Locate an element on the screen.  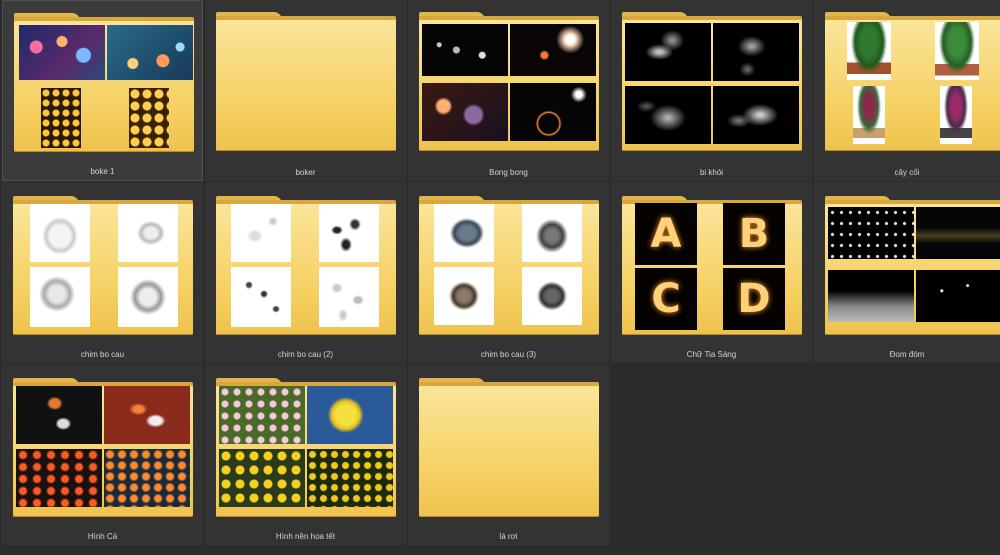
folder-label: chim bo cau is located at coordinates (102, 354).